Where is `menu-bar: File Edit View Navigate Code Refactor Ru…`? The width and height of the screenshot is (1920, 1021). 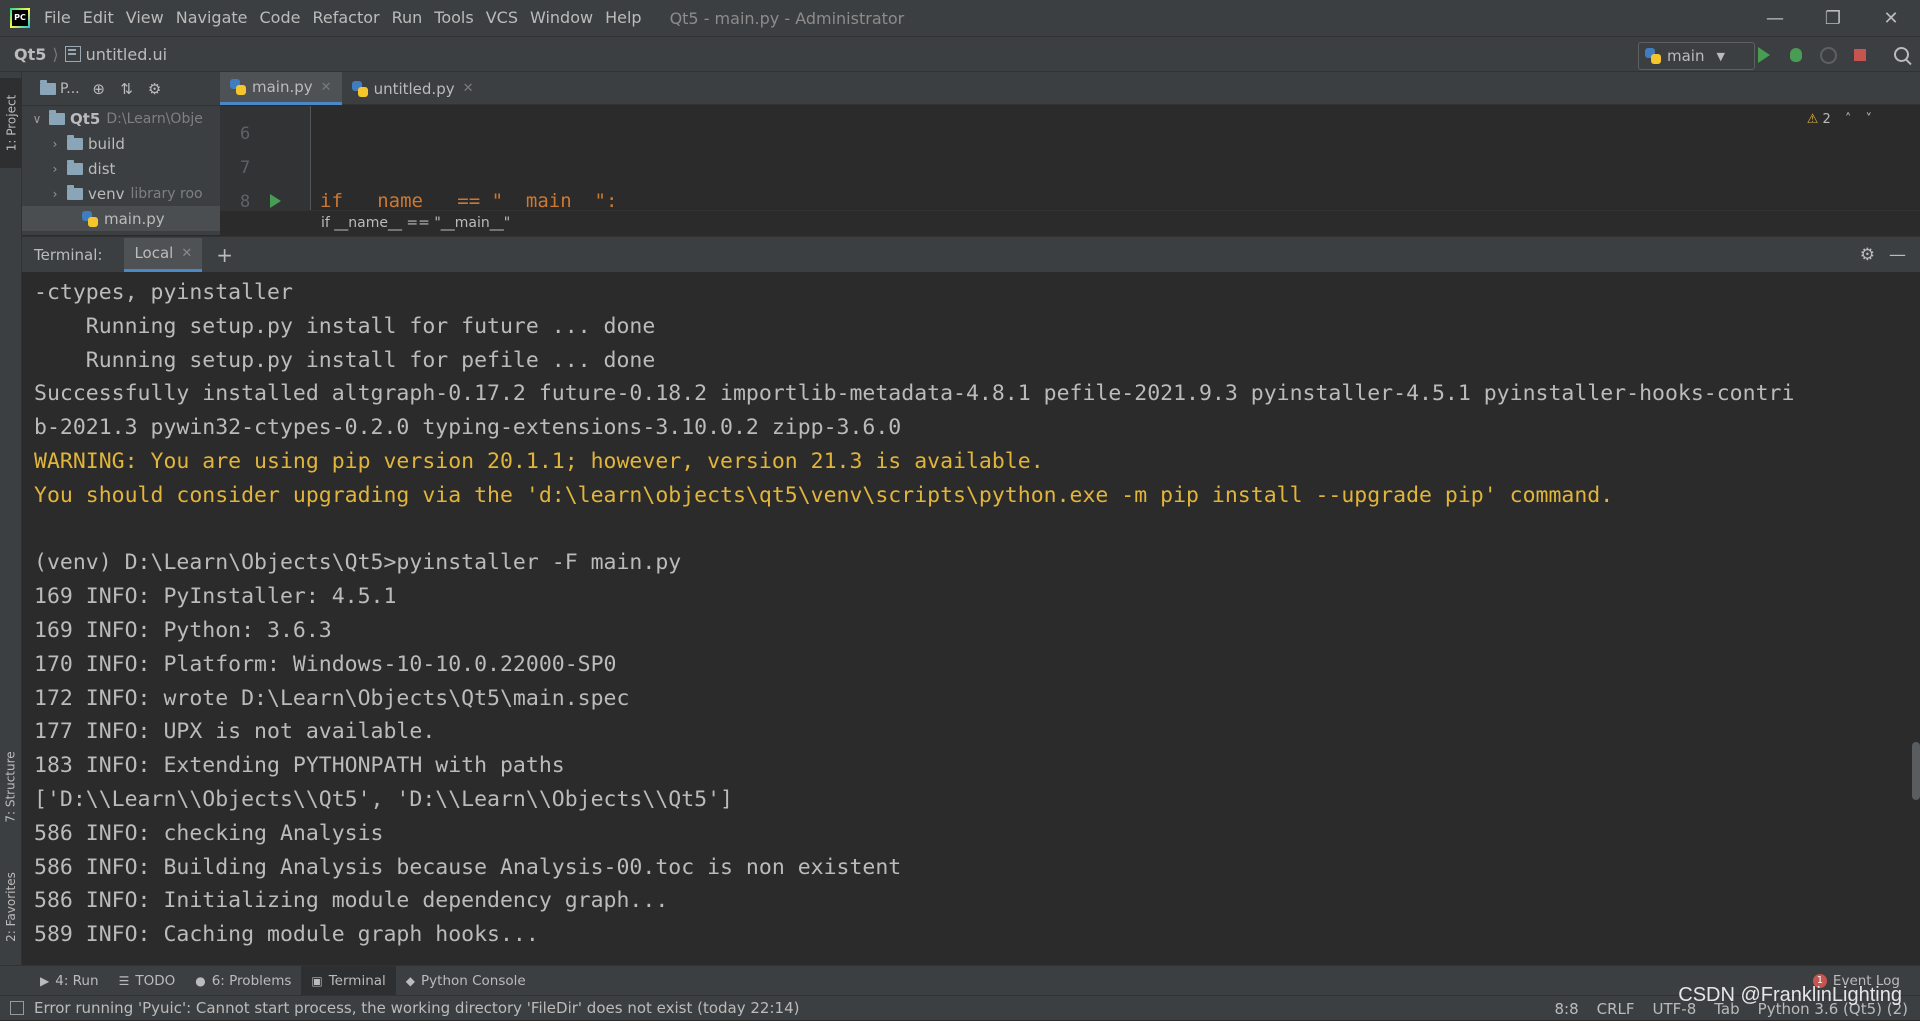
menu-bar: File Edit View Navigate Code Refactor Ru… is located at coordinates (343, 18).